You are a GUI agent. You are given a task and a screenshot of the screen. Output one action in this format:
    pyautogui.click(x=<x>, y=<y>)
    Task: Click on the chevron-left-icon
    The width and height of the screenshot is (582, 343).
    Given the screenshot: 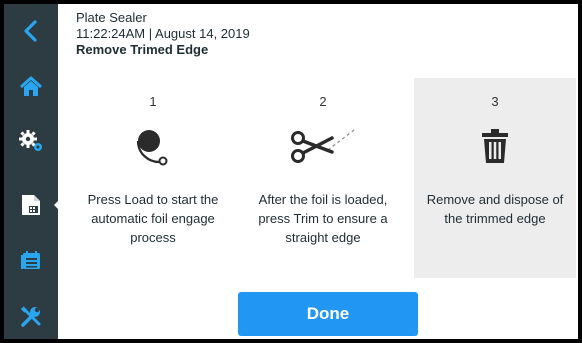 What is the action you would take?
    pyautogui.click(x=30, y=31)
    